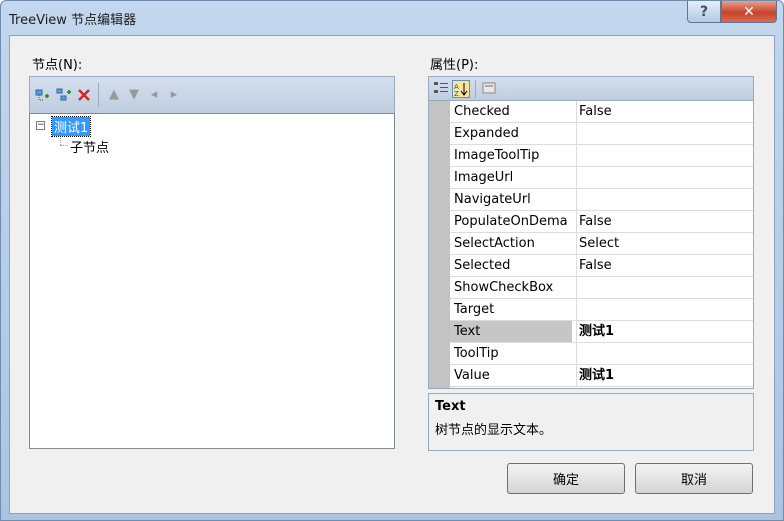 This screenshot has width=784, height=521. Describe the element at coordinates (84, 95) in the screenshot. I see `delete-node-icon` at that location.